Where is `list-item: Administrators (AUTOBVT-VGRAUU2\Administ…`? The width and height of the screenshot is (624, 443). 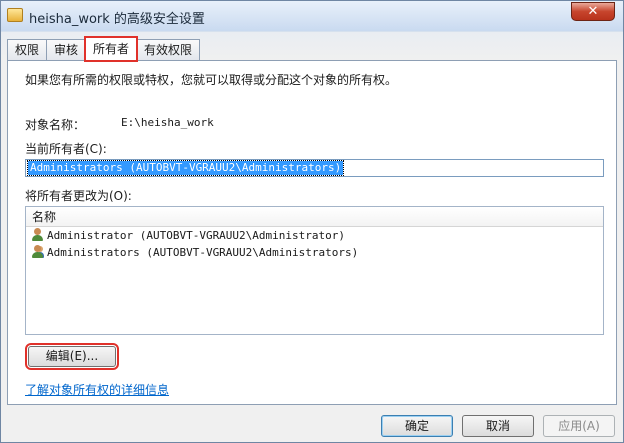
list-item: Administrators (AUTOBVT-VGRAUU2\Administ… is located at coordinates (314, 252).